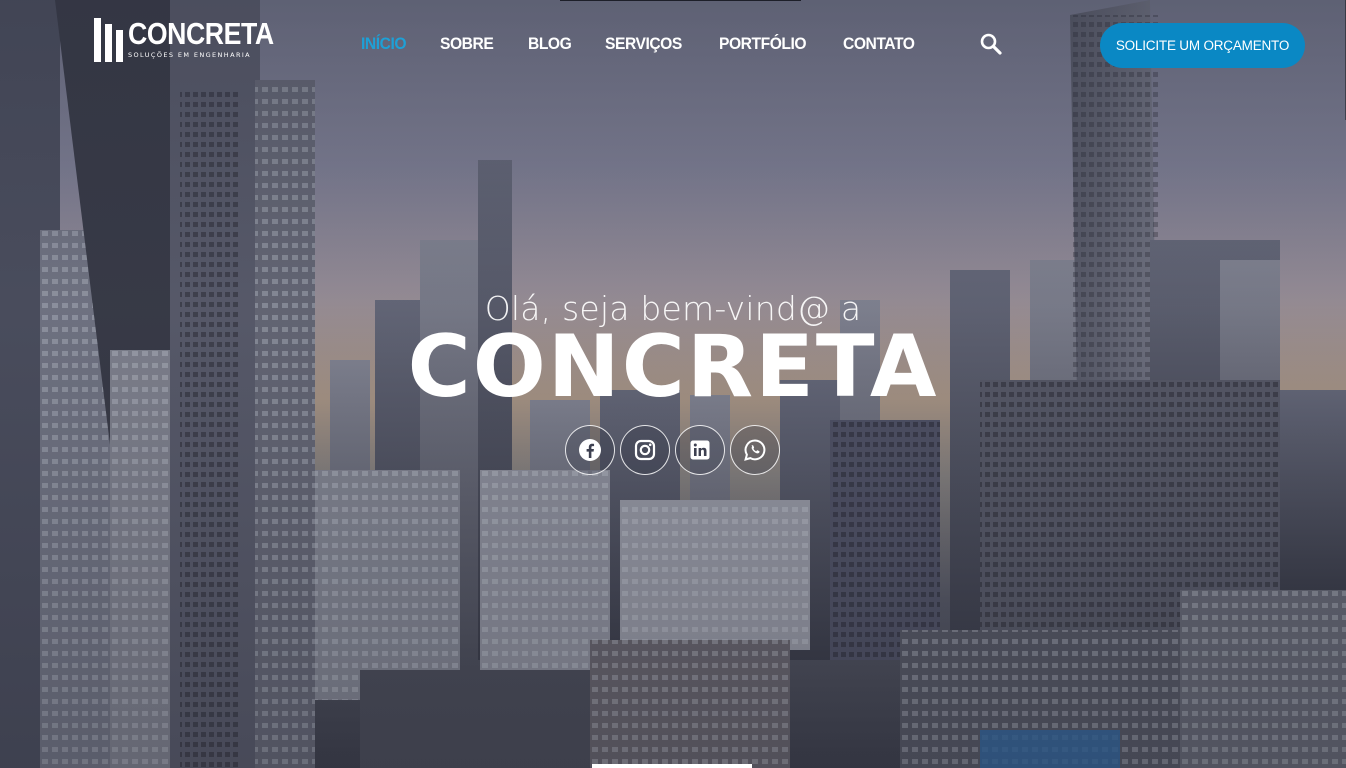 The width and height of the screenshot is (1346, 768). I want to click on logo: CONCRETA SOLUÇÕES EM ENGENHARIA, so click(184, 41).